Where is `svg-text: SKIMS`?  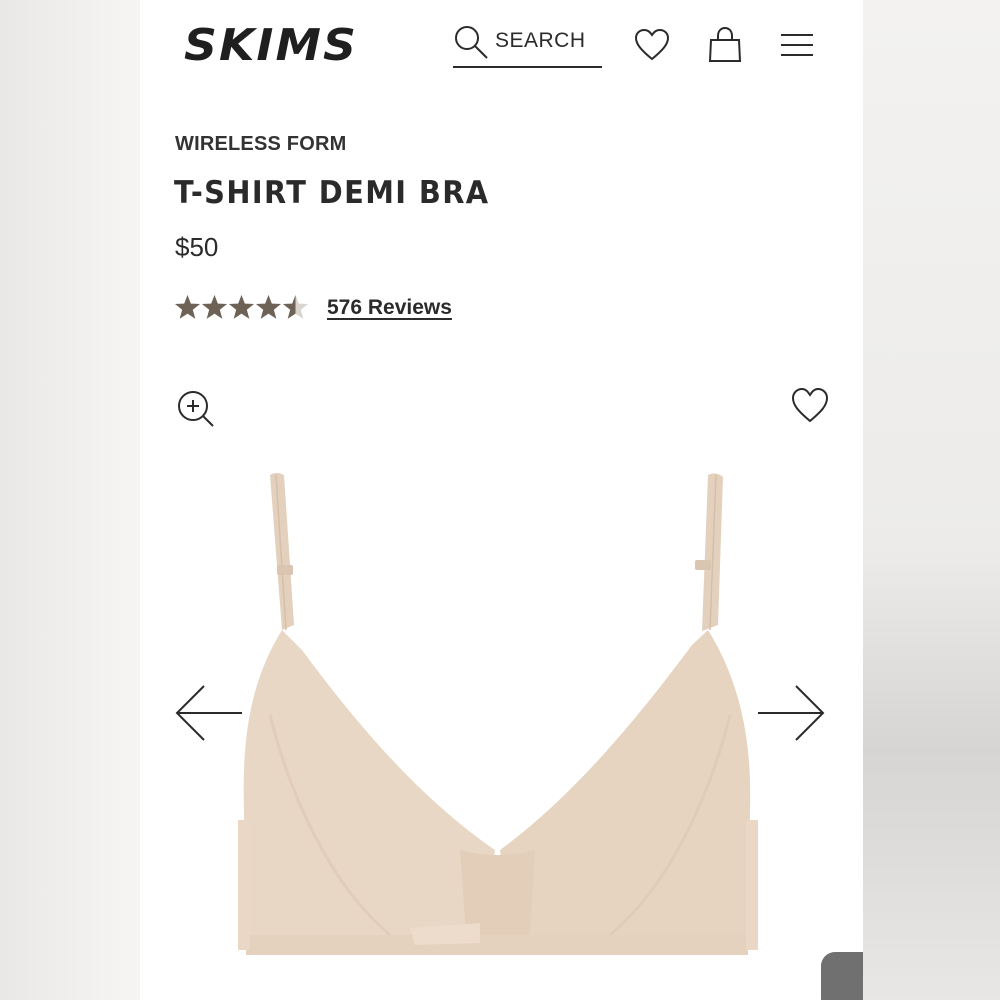 svg-text: SKIMS is located at coordinates (271, 44).